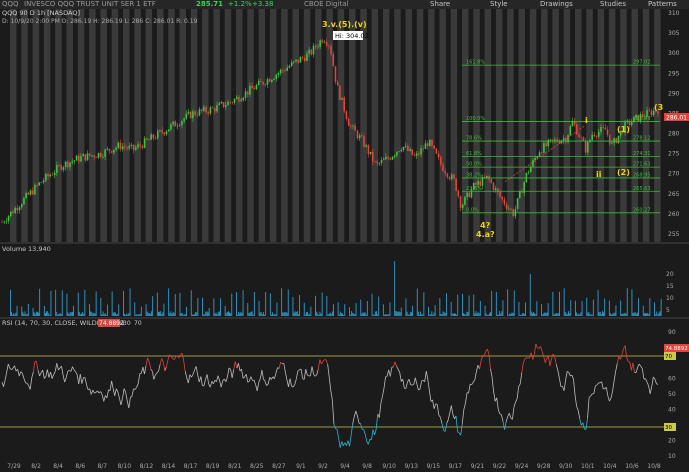 The width and height of the screenshot is (689, 472). What do you see at coordinates (191, 466) in the screenshot?
I see `date-axis-label: 8/17` at bounding box center [191, 466].